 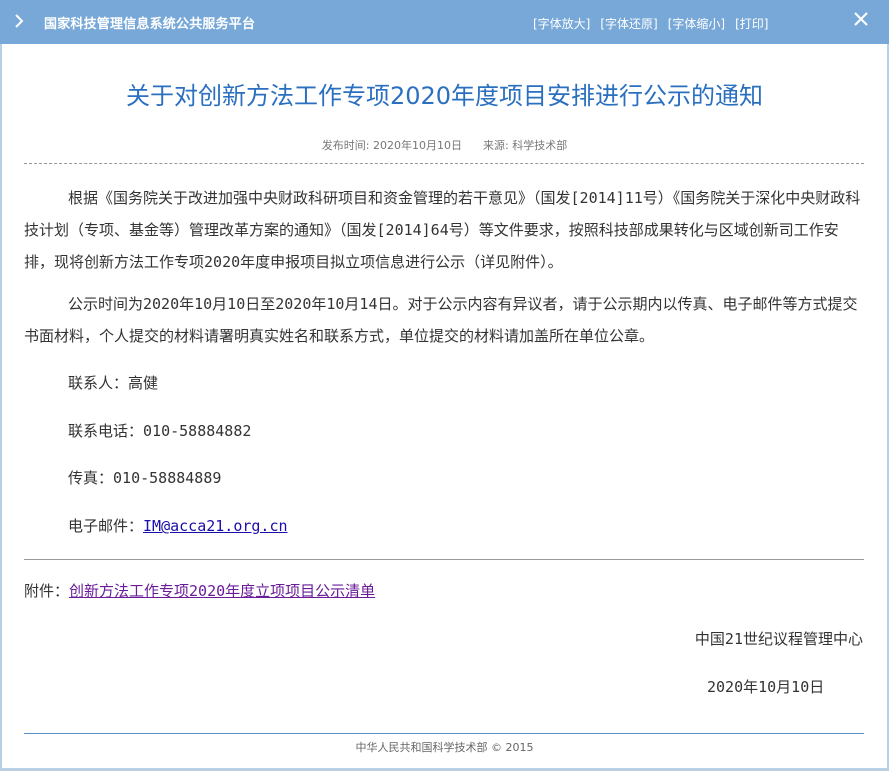 What do you see at coordinates (444, 96) in the screenshot?
I see `page-title: 关于对创新方法工作专项2020年度项目安排进行公示的通知` at bounding box center [444, 96].